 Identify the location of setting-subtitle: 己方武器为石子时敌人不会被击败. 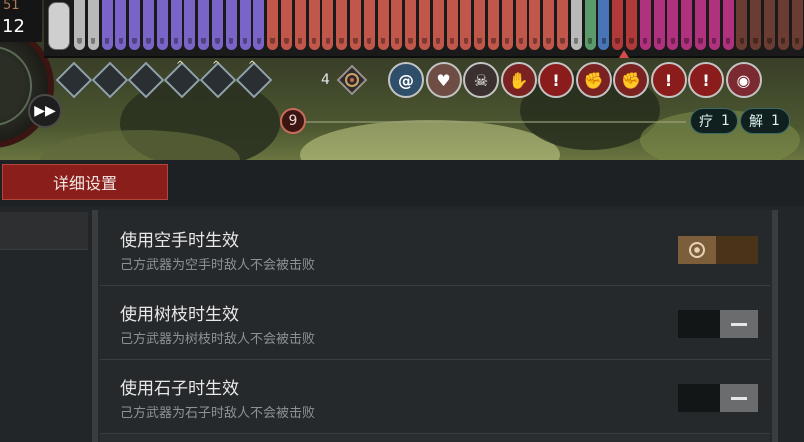
(218, 413).